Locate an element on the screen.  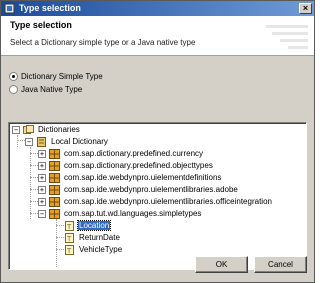
window-title: Type selection is located at coordinates (50, 8).